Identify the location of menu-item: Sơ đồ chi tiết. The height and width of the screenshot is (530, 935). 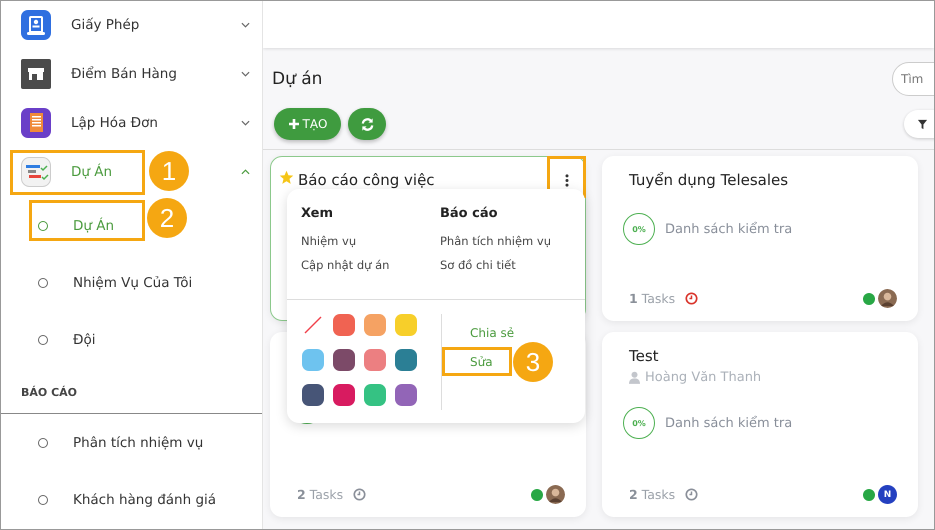
(478, 265).